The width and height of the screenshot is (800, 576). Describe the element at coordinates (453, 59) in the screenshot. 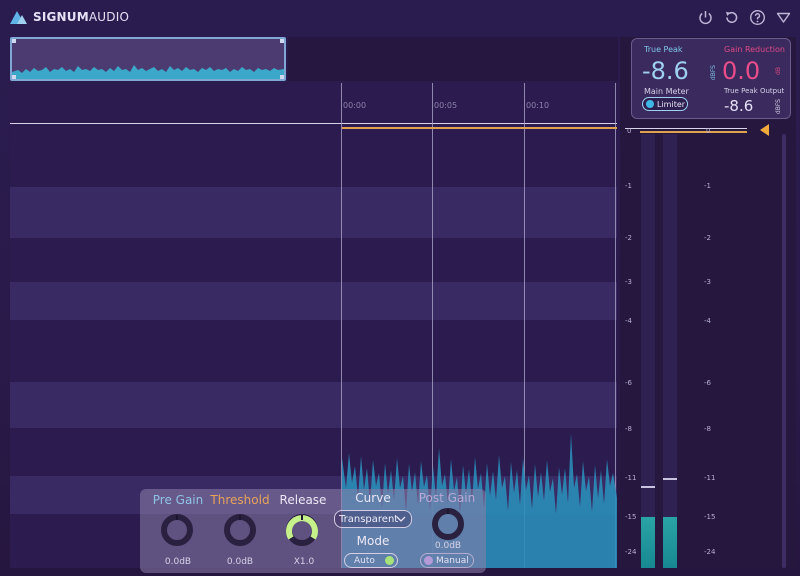

I see `overview-track` at that location.